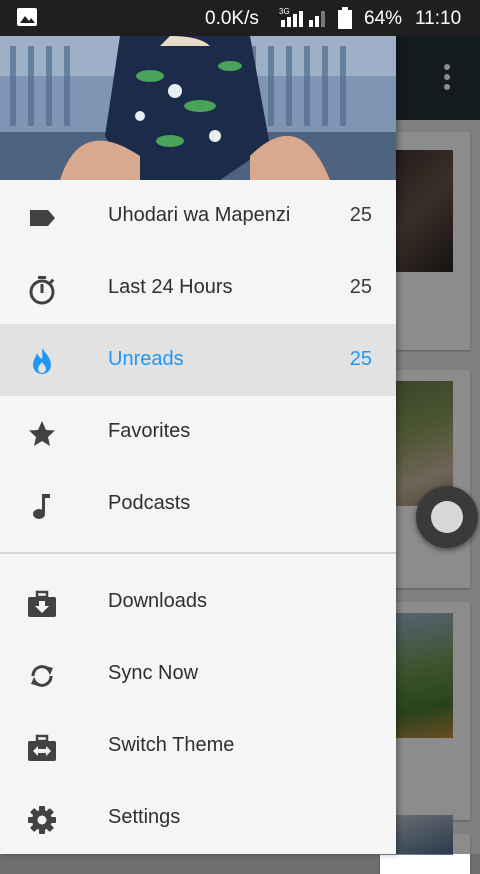 This screenshot has width=480, height=874. I want to click on drawer-item-switch-theme: Switch Theme, so click(198, 746).